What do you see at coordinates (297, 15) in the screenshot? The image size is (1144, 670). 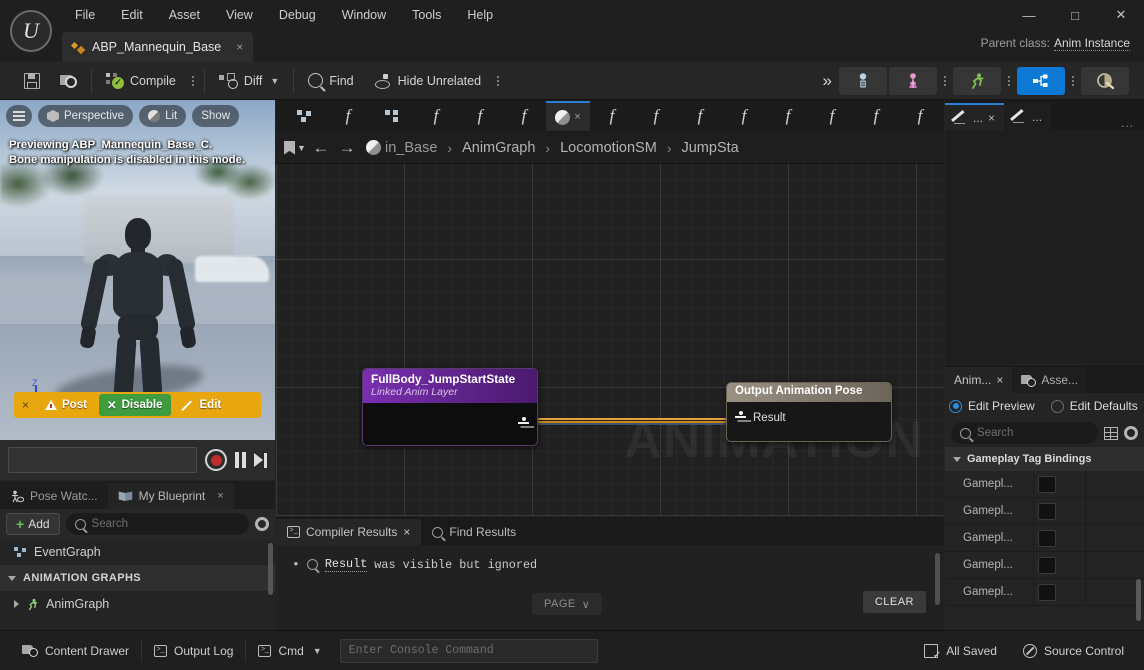 I see `menu-debug: Debug` at bounding box center [297, 15].